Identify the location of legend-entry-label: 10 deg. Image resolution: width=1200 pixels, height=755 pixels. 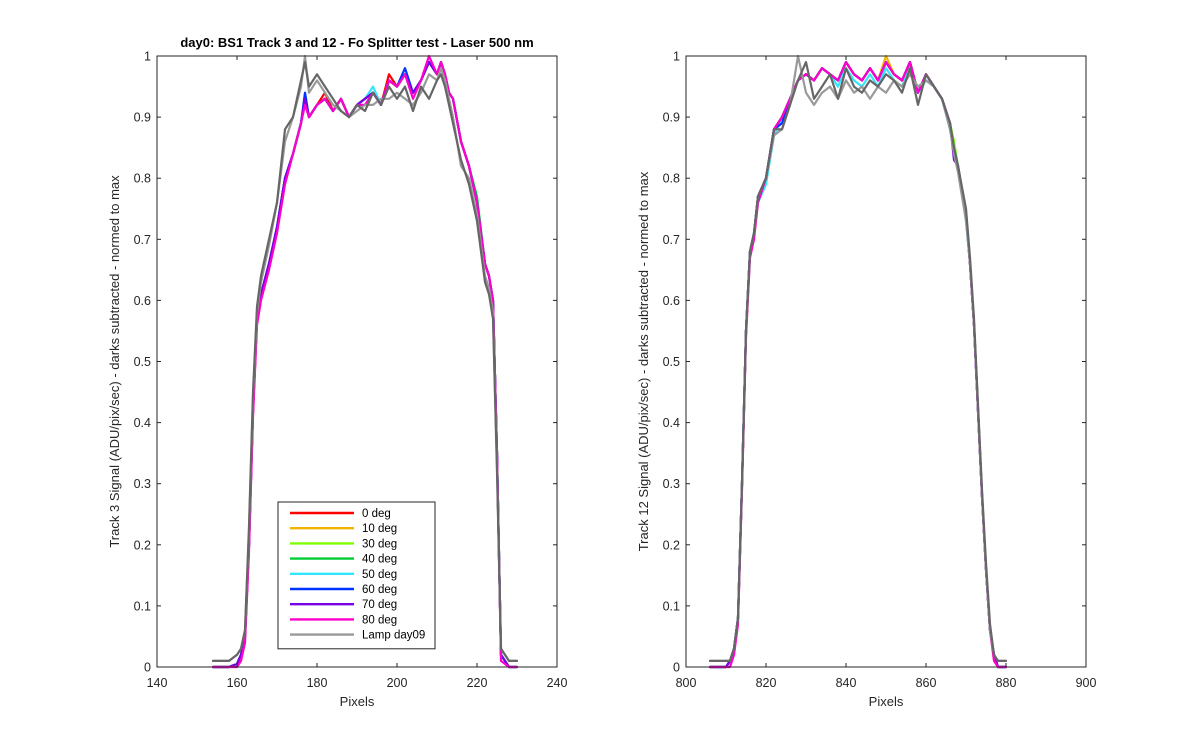
(379, 529).